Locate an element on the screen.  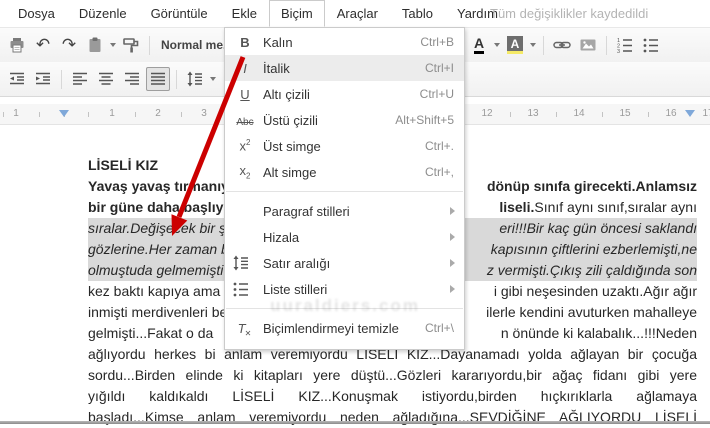
menu-item-label: Altı çizili is located at coordinates (286, 94).